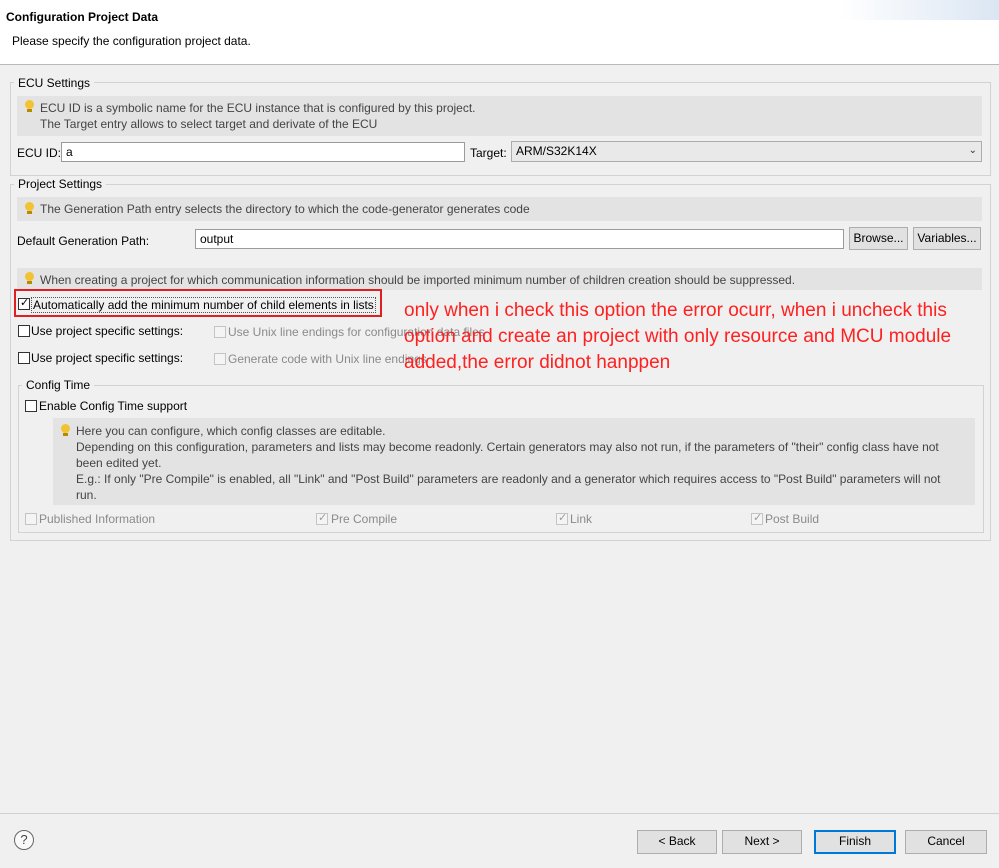 This screenshot has height=868, width=999. Describe the element at coordinates (31, 519) in the screenshot. I see `published-information-checkbox` at that location.